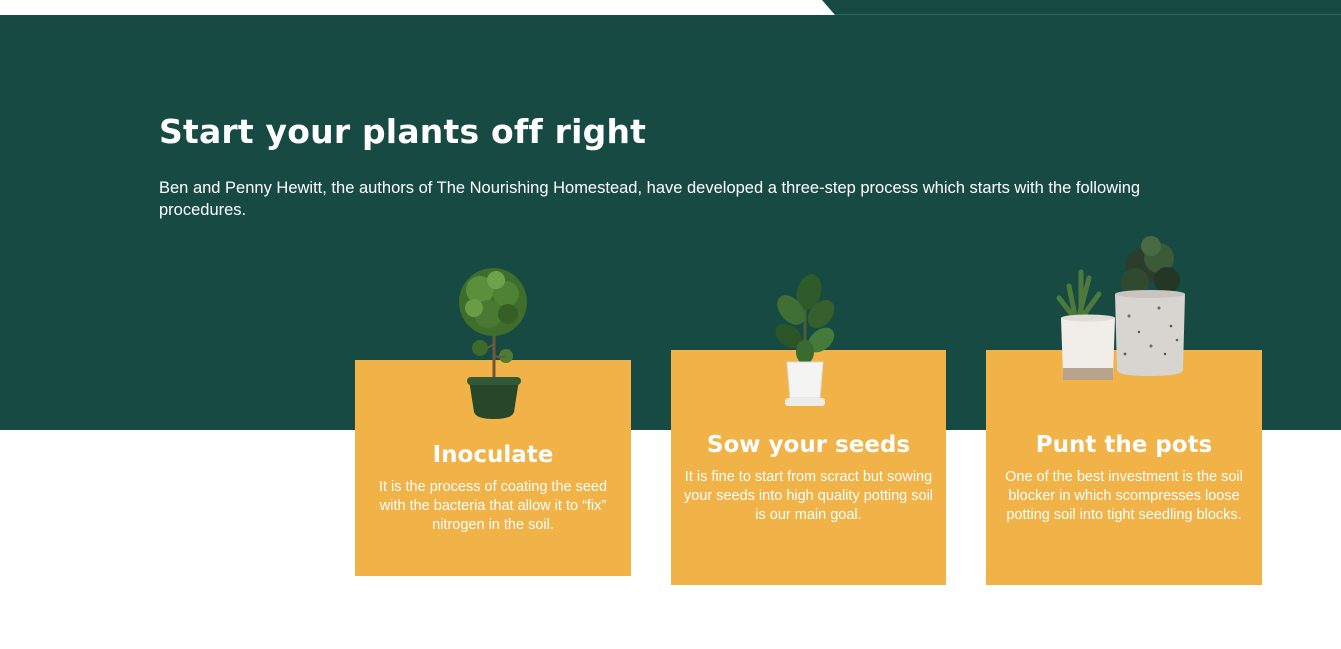  Describe the element at coordinates (1124, 445) in the screenshot. I see `step-card-title: Punt the pots` at that location.